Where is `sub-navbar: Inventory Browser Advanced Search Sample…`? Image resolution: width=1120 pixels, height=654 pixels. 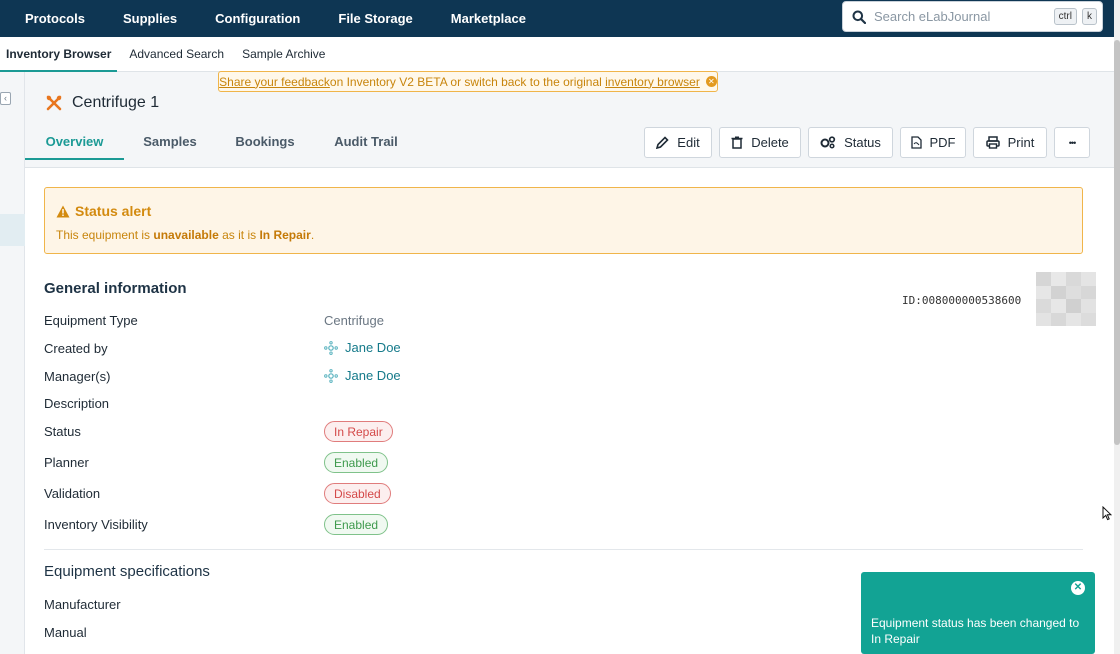
sub-navbar: Inventory Browser Advanced Search Sample… is located at coordinates (557, 54).